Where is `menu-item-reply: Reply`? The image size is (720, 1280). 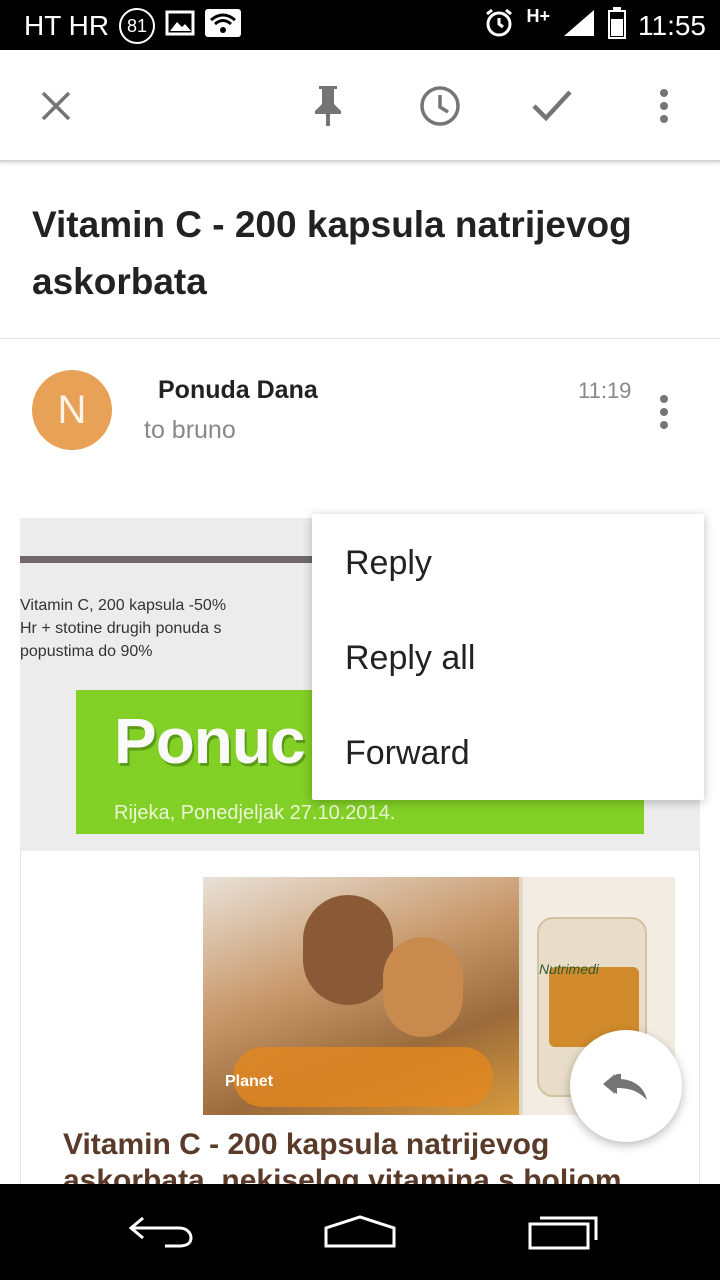
menu-item-reply: Reply is located at coordinates (508, 563).